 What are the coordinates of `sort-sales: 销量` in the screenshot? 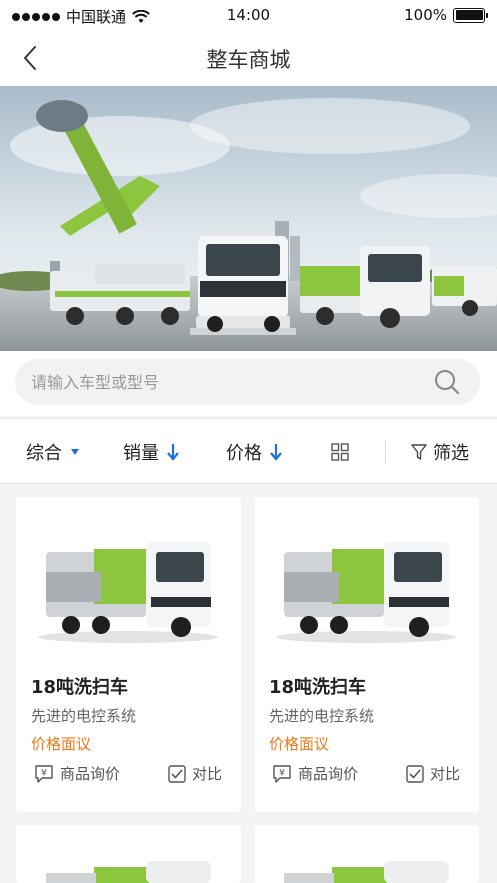 It's located at (151, 452).